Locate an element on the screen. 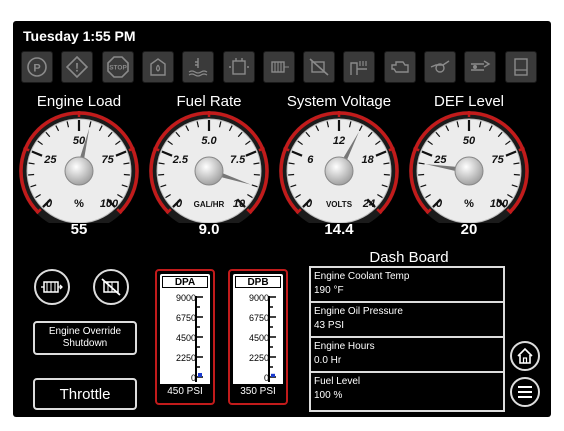 Image resolution: width=564 pixels, height=431 pixels. gauge-title-fuel-rate: Fuel Rate is located at coordinates (209, 101).